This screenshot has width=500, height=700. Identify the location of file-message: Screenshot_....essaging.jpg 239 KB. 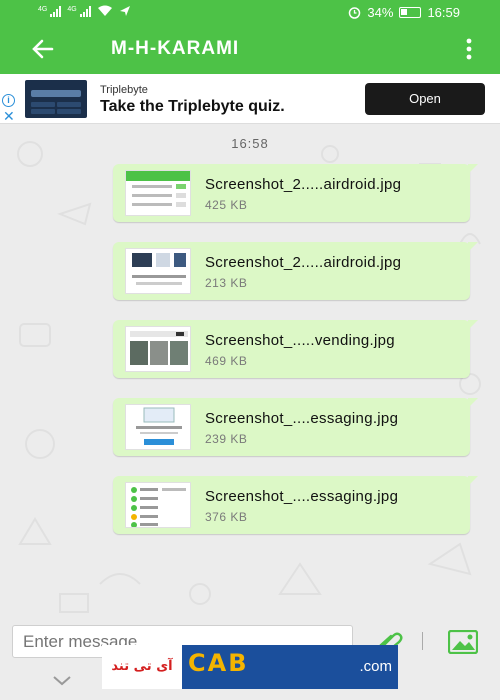
(295, 427).